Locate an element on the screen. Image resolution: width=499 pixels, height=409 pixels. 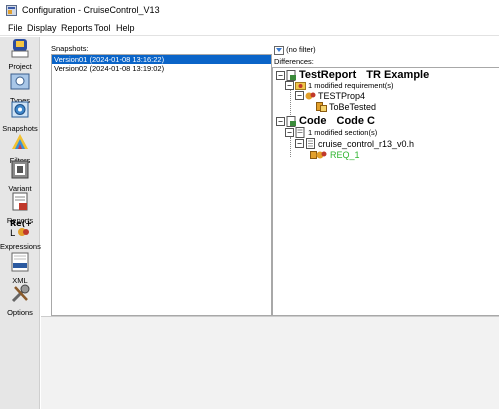
snapshot-item-version01: Version01 (2024-01-08 13:16:22) is located at coordinates (161, 59).